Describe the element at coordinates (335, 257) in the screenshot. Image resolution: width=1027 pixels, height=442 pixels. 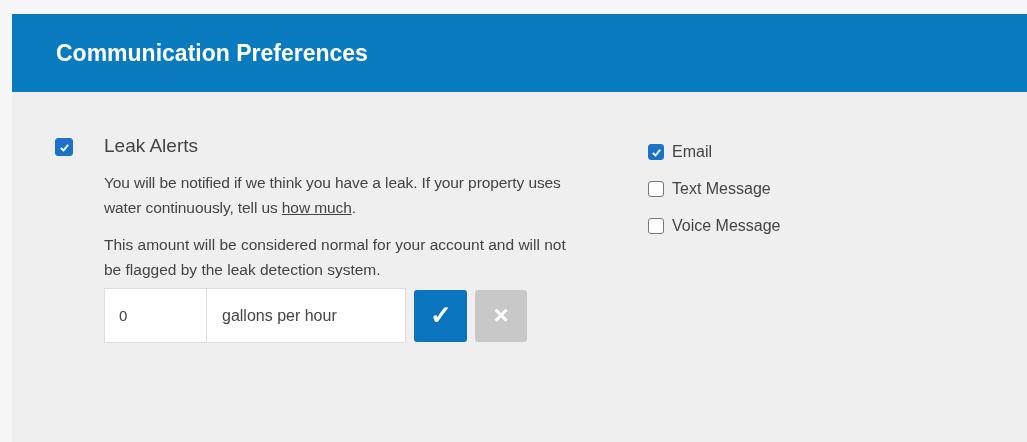
I see `note-text: This amount will be considered normal for your account and will not be flagged by the leak detection system.` at that location.